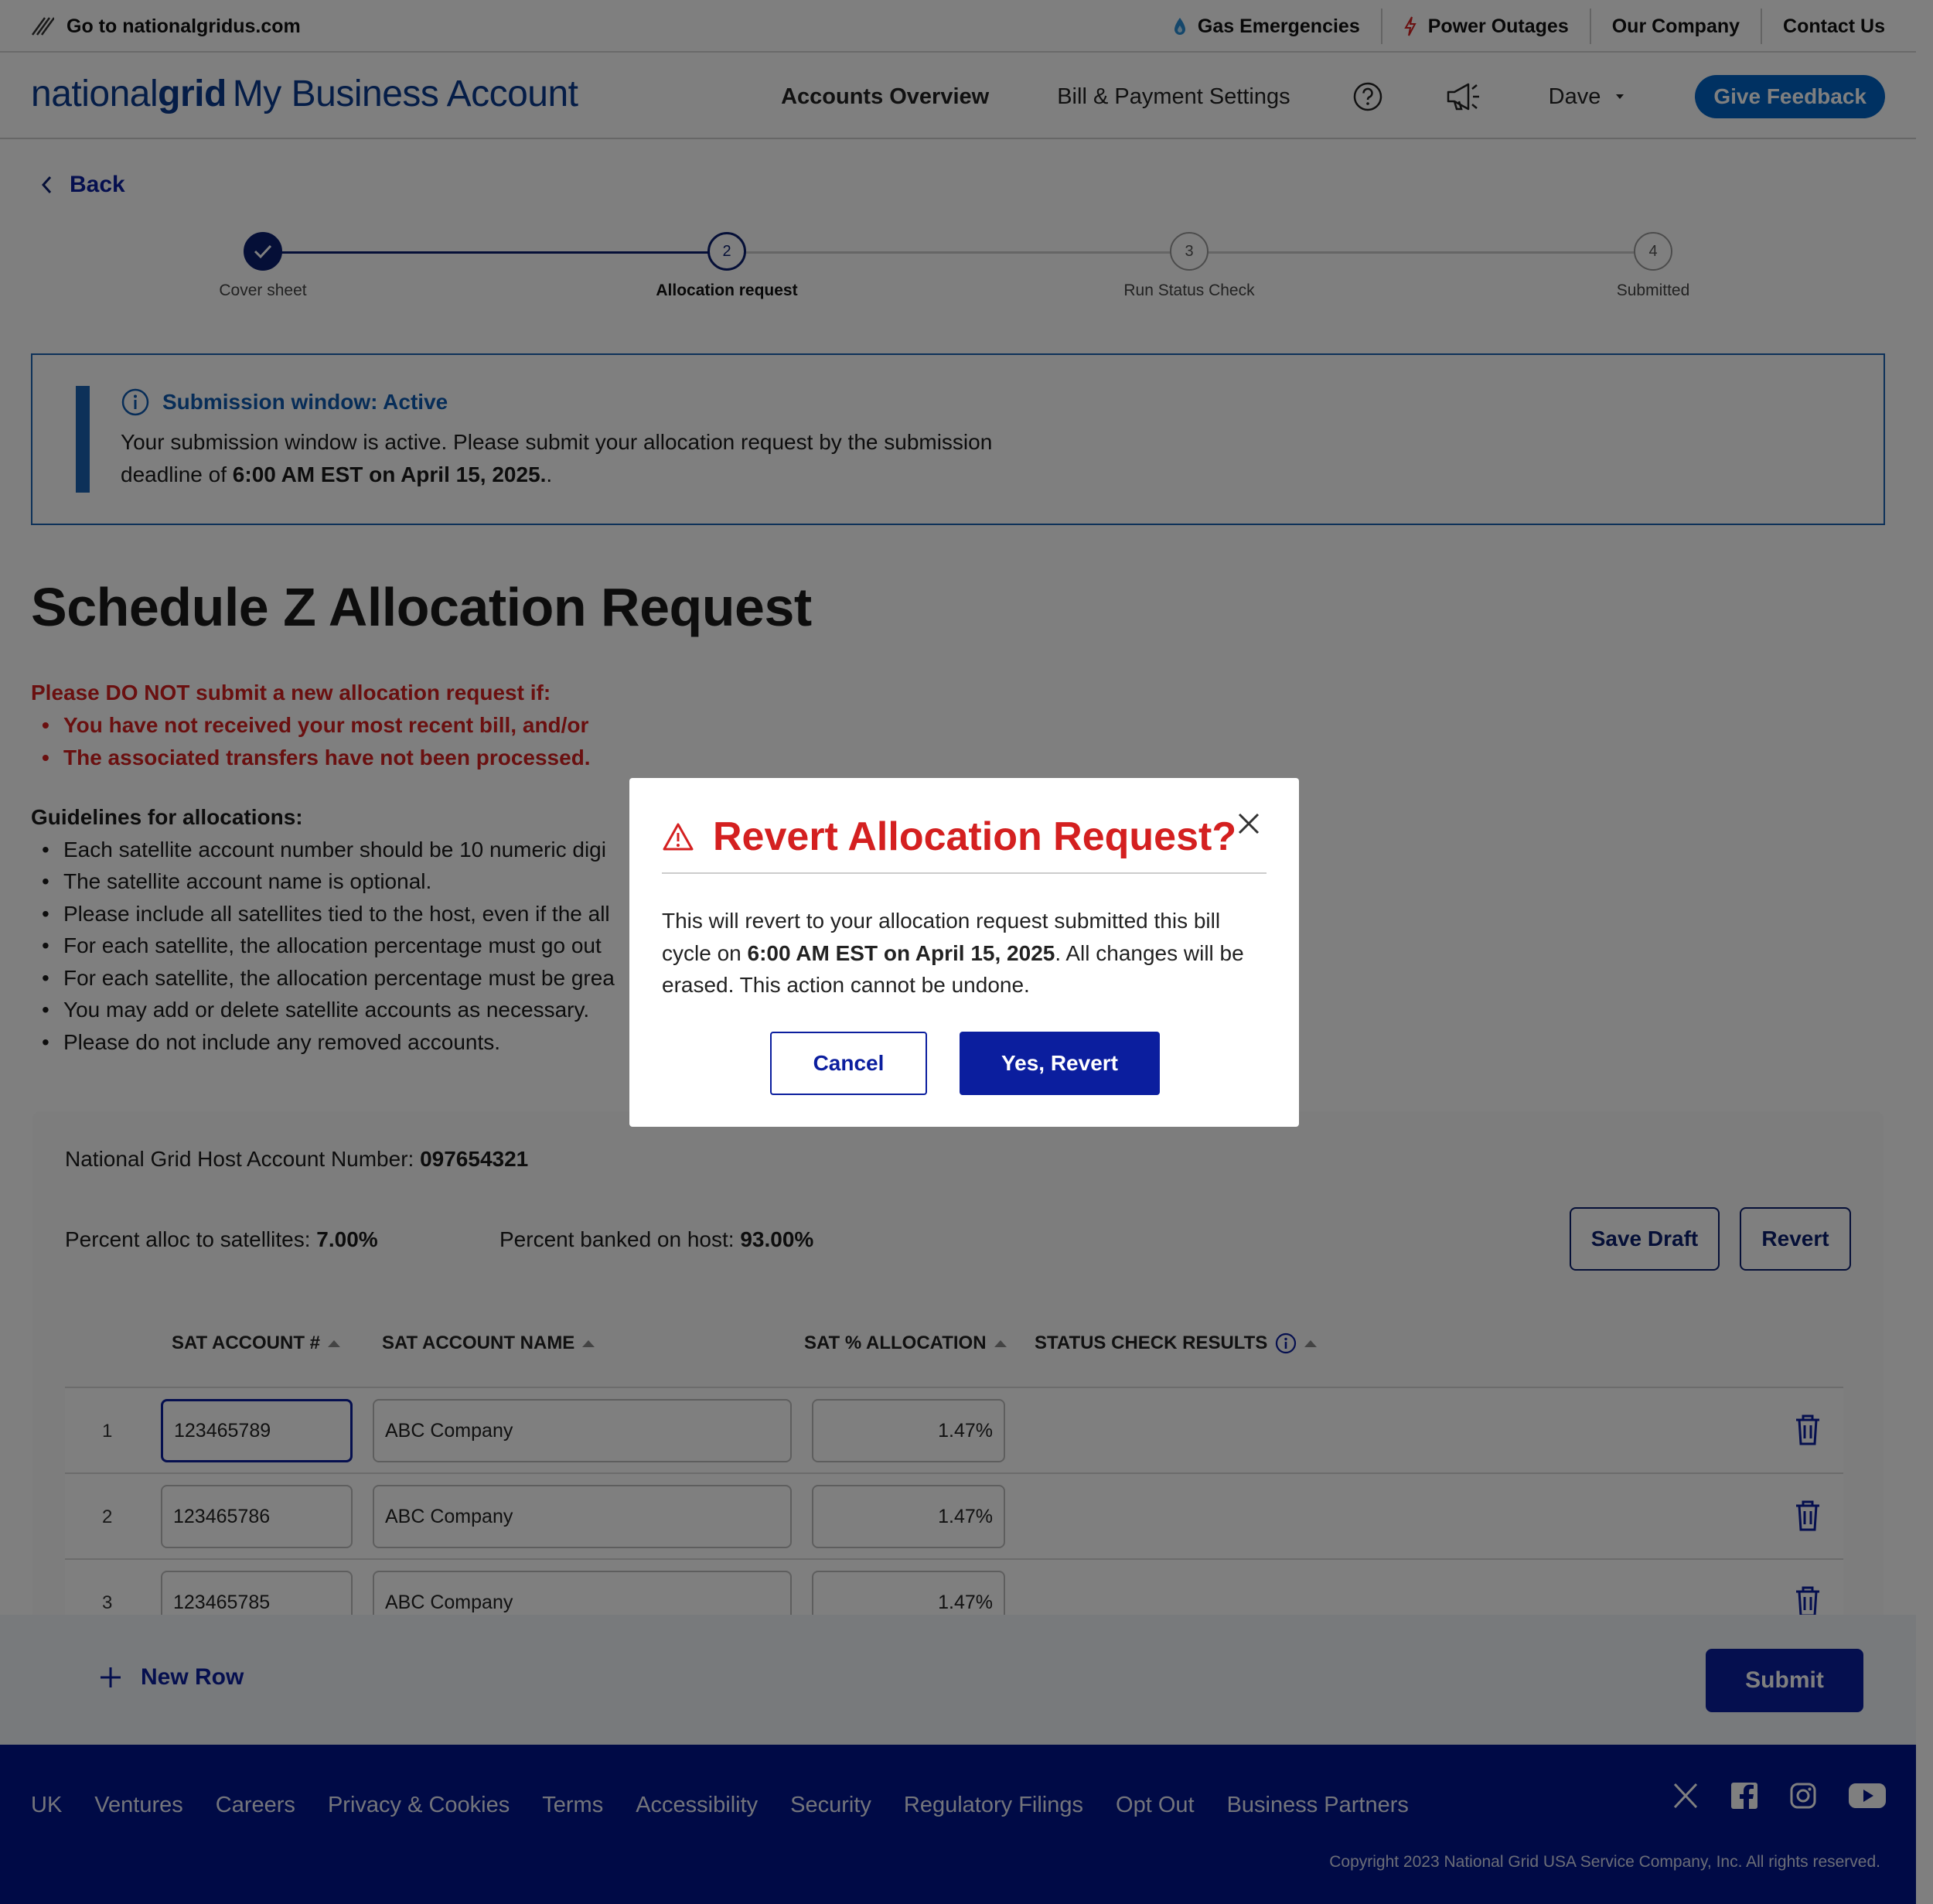  What do you see at coordinates (849, 1064) in the screenshot?
I see `cancel-button: Cancel` at bounding box center [849, 1064].